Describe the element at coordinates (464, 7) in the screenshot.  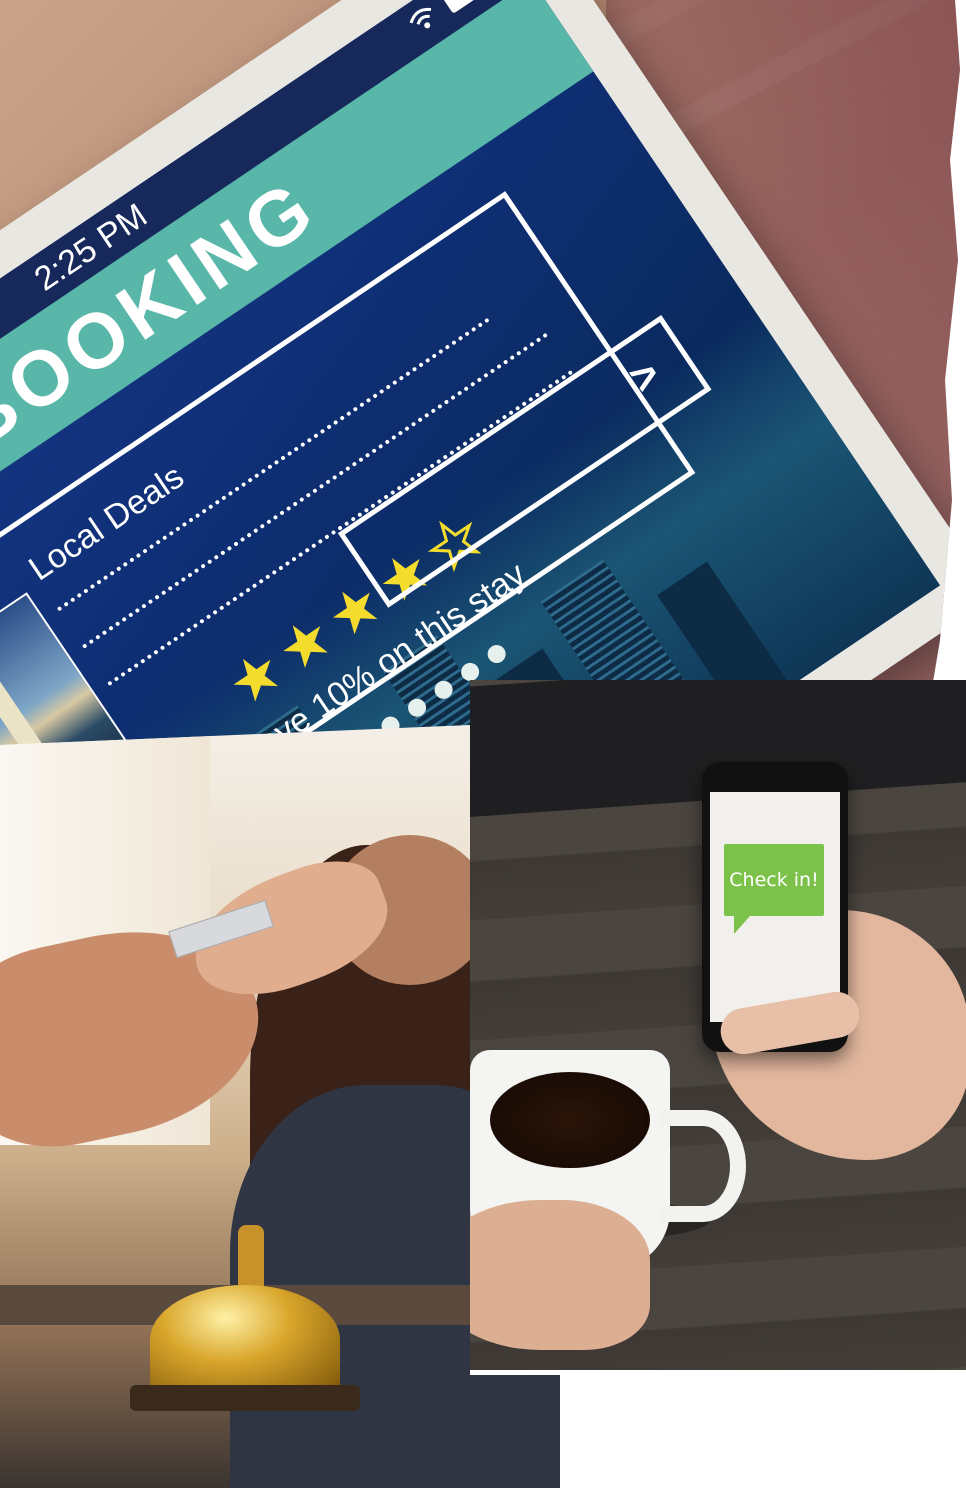
I see `battery-icon` at that location.